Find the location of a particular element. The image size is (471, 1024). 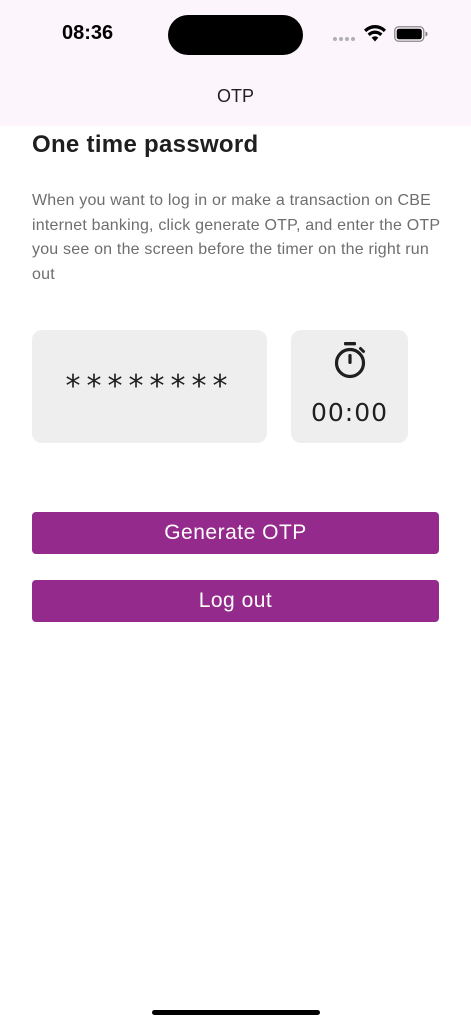

wifi-icon is located at coordinates (375, 33).